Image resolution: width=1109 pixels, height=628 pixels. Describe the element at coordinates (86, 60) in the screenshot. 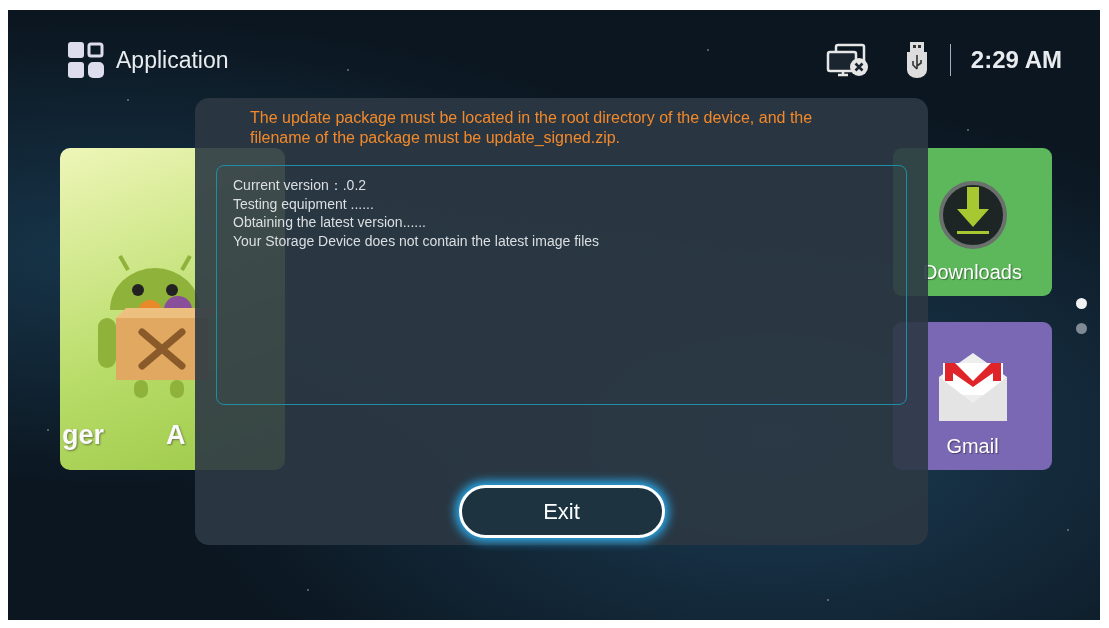

I see `apps-grid-icon` at that location.